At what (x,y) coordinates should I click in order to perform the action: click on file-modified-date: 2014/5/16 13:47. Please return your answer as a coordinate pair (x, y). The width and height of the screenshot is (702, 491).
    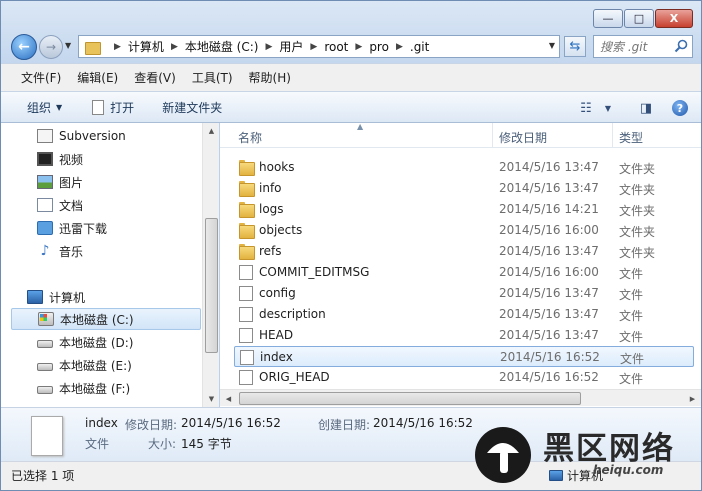
    Looking at the image, I should click on (549, 314).